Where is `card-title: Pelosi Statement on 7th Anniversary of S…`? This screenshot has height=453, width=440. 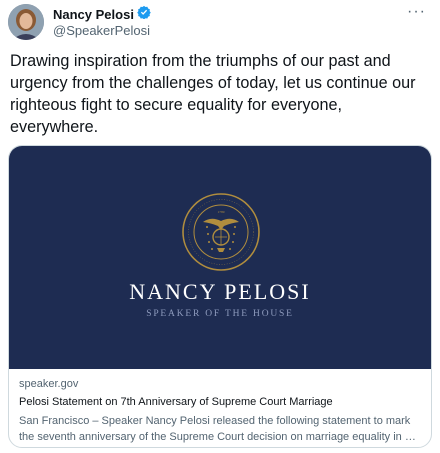
card-title: Pelosi Statement on 7th Anniversary of S… is located at coordinates (220, 402).